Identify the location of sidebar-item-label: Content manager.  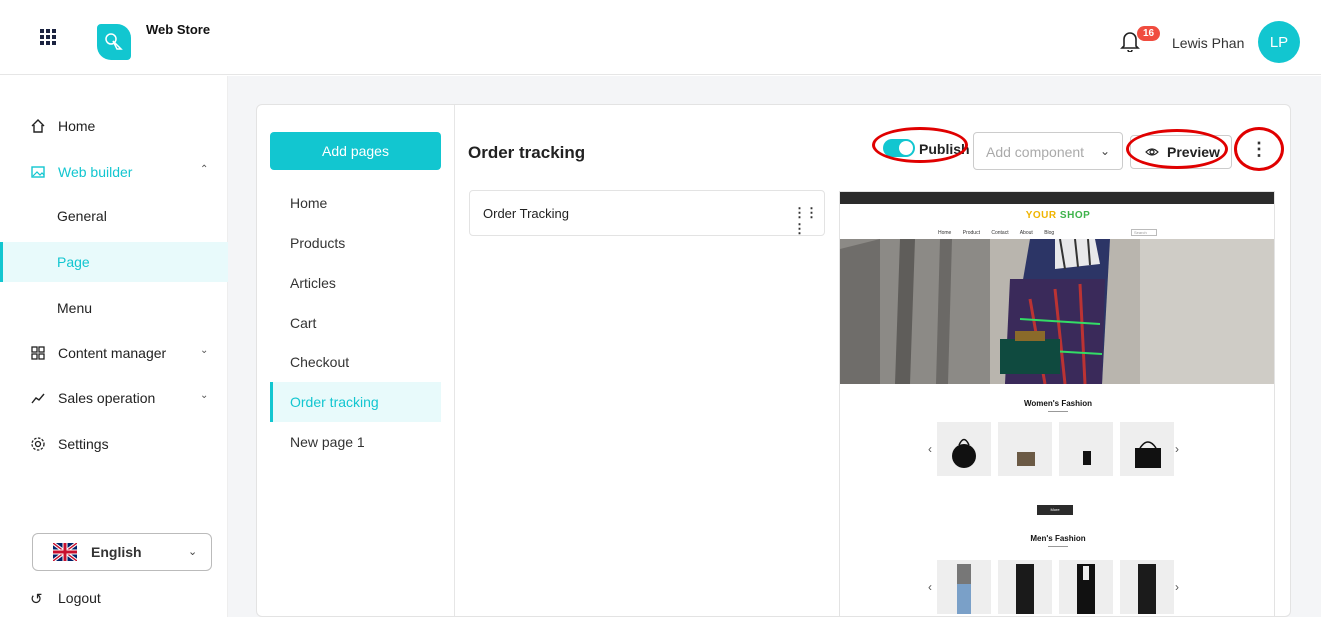
(112, 353).